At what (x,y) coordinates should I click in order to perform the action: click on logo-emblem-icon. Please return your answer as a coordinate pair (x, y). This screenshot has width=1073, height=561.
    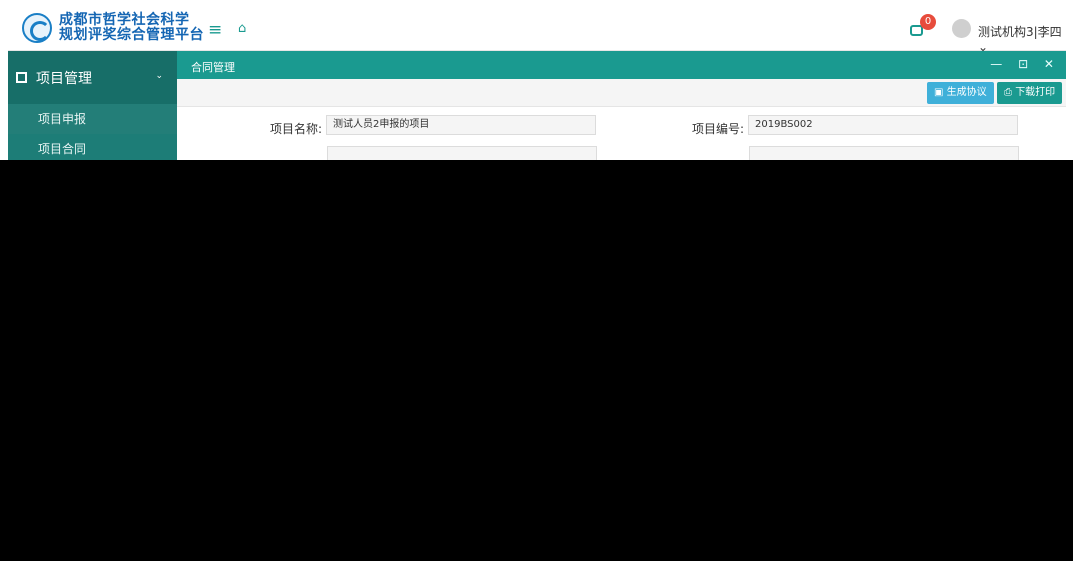
    Looking at the image, I should click on (37, 28).